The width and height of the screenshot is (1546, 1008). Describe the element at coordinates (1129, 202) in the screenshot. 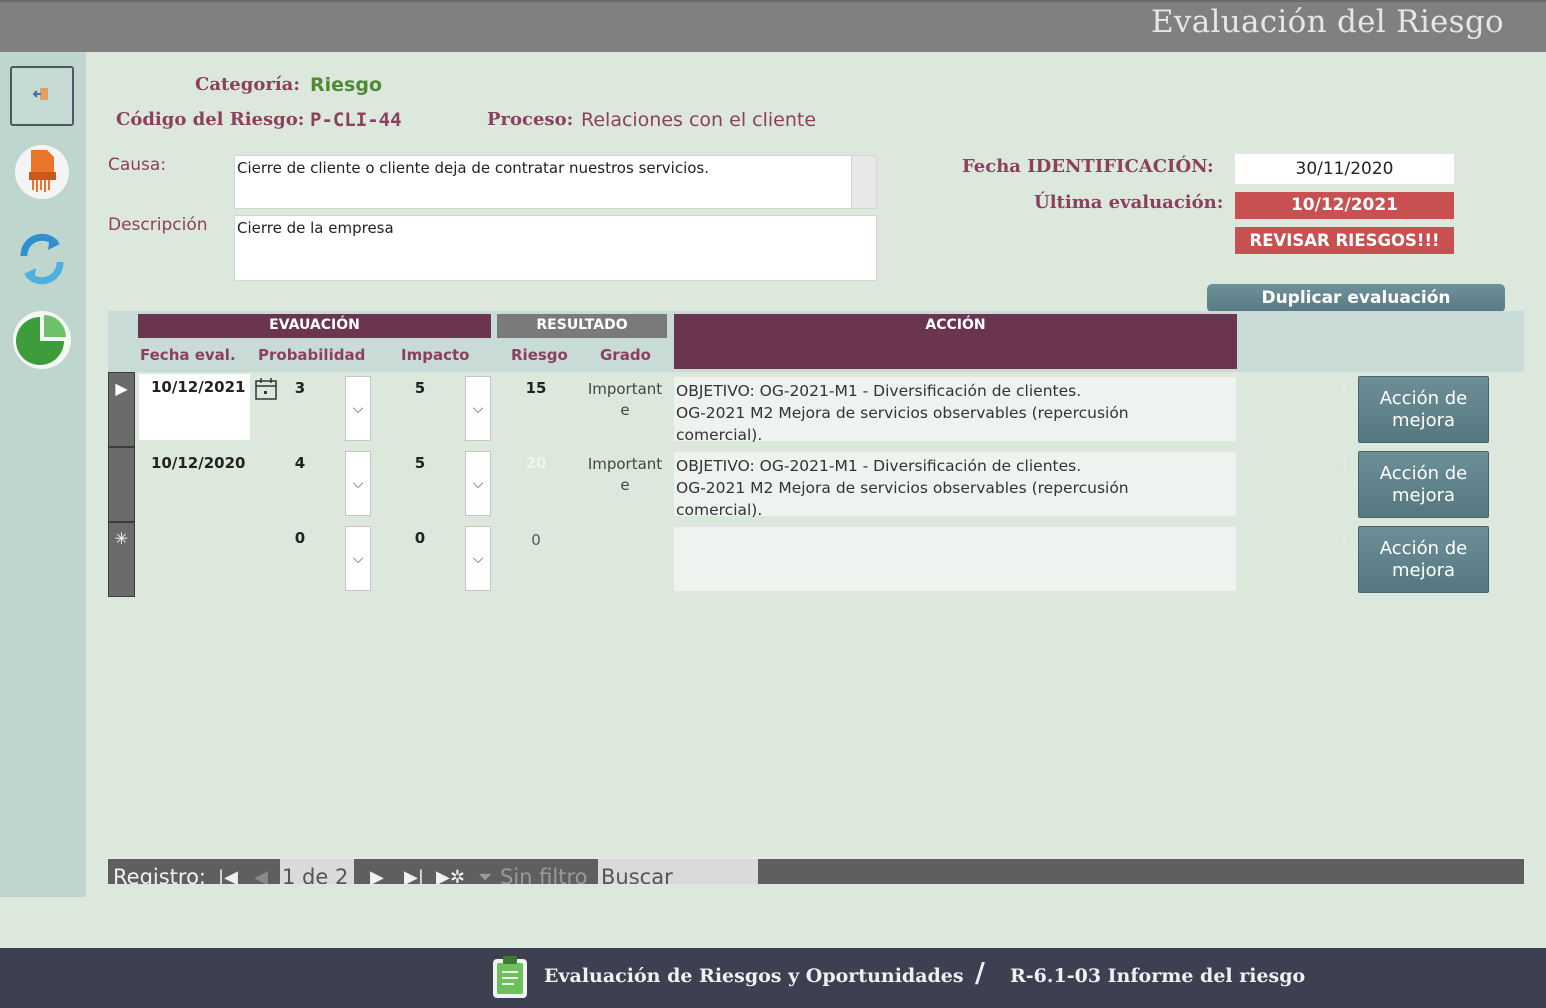

I see `ultima-evaluacion-label: Última evaluación:` at that location.